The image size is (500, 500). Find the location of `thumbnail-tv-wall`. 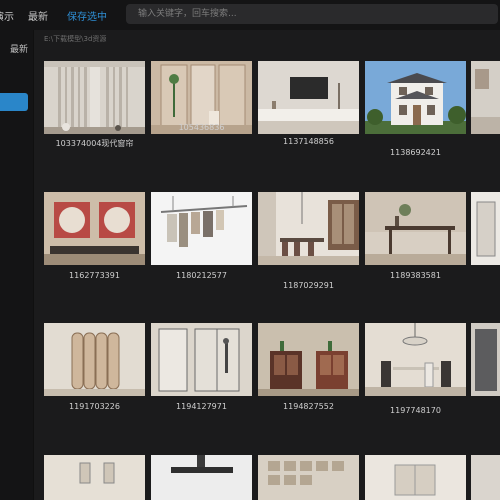

thumbnail-tv-wall is located at coordinates (308, 97).